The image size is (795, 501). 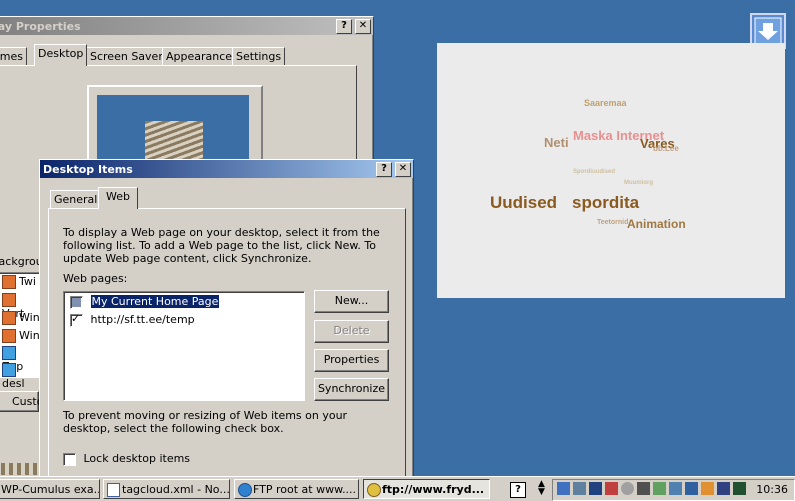 I want to click on synchronize-button: Synchronize, so click(x=351, y=389).